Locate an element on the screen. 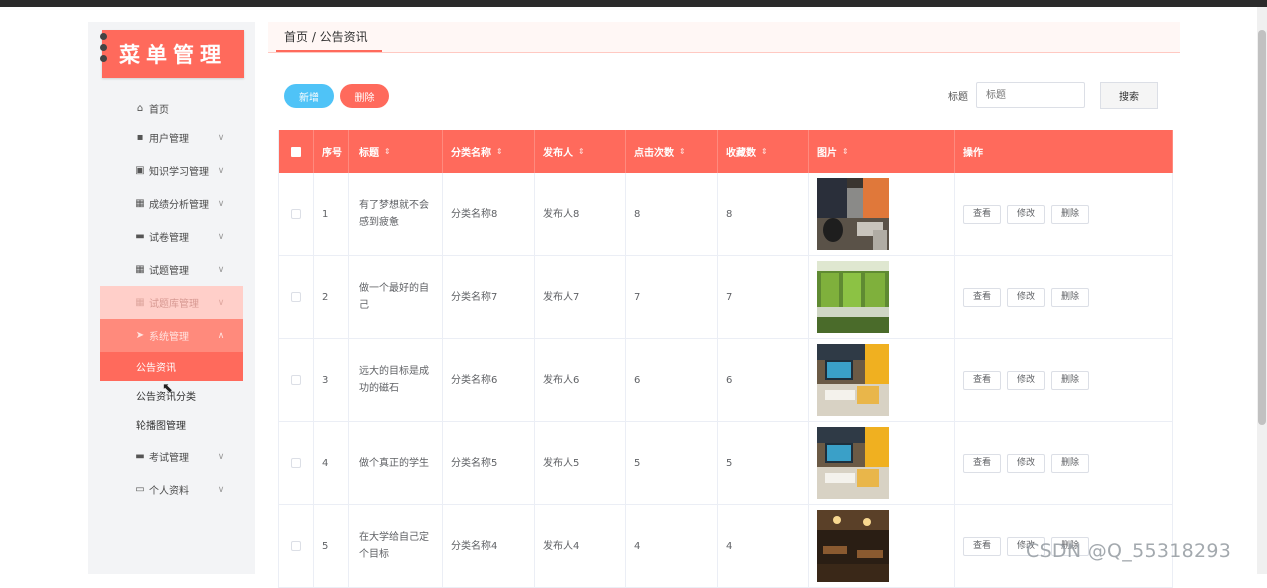  breadcrumb-active-underline is located at coordinates (329, 51).